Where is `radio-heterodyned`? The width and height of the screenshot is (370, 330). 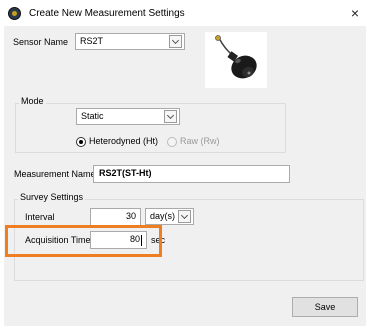
radio-heterodyned is located at coordinates (81, 142).